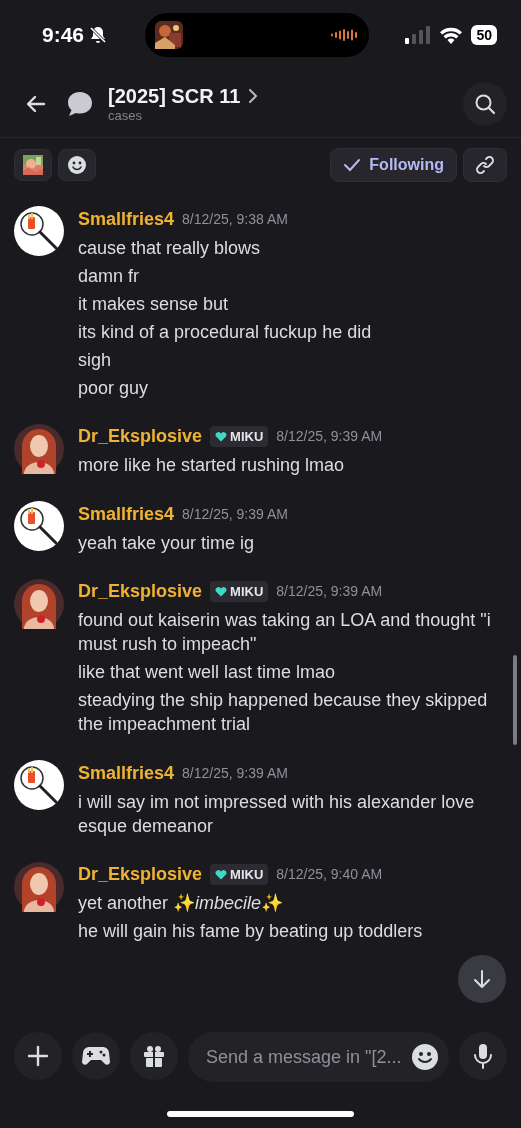 The image size is (521, 1128). Describe the element at coordinates (181, 903) in the screenshot. I see `message-text: yet another ✨imbecile✨` at that location.